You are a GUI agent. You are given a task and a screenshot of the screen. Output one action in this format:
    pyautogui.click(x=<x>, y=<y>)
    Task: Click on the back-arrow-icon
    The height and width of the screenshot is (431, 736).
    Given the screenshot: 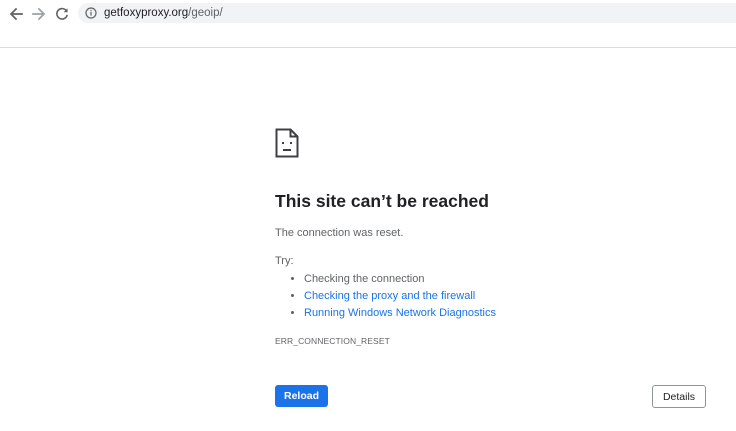 What is the action you would take?
    pyautogui.click(x=16, y=14)
    